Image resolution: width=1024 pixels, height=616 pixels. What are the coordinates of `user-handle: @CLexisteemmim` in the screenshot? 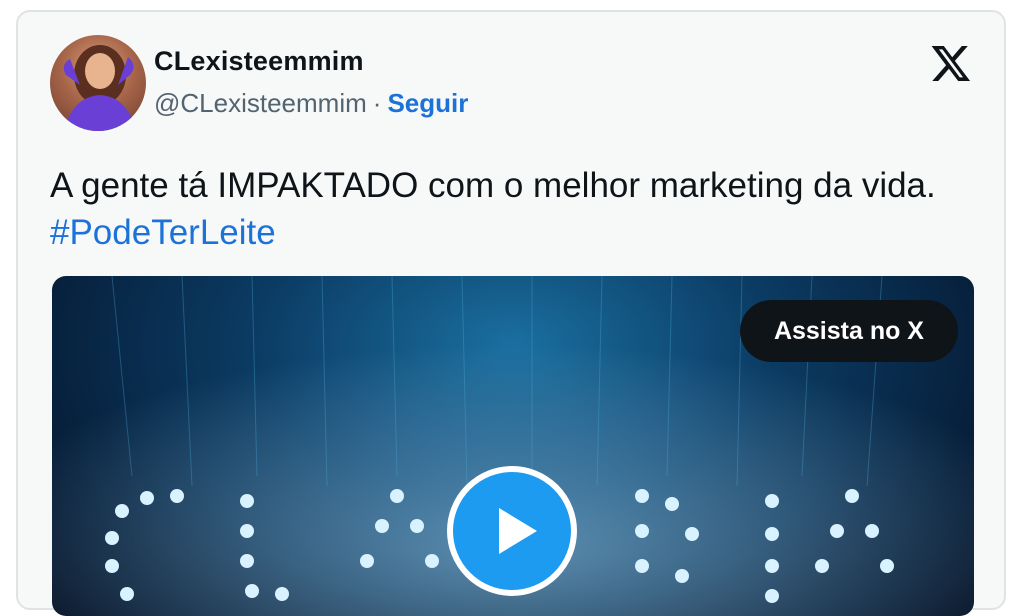 It's located at (260, 103).